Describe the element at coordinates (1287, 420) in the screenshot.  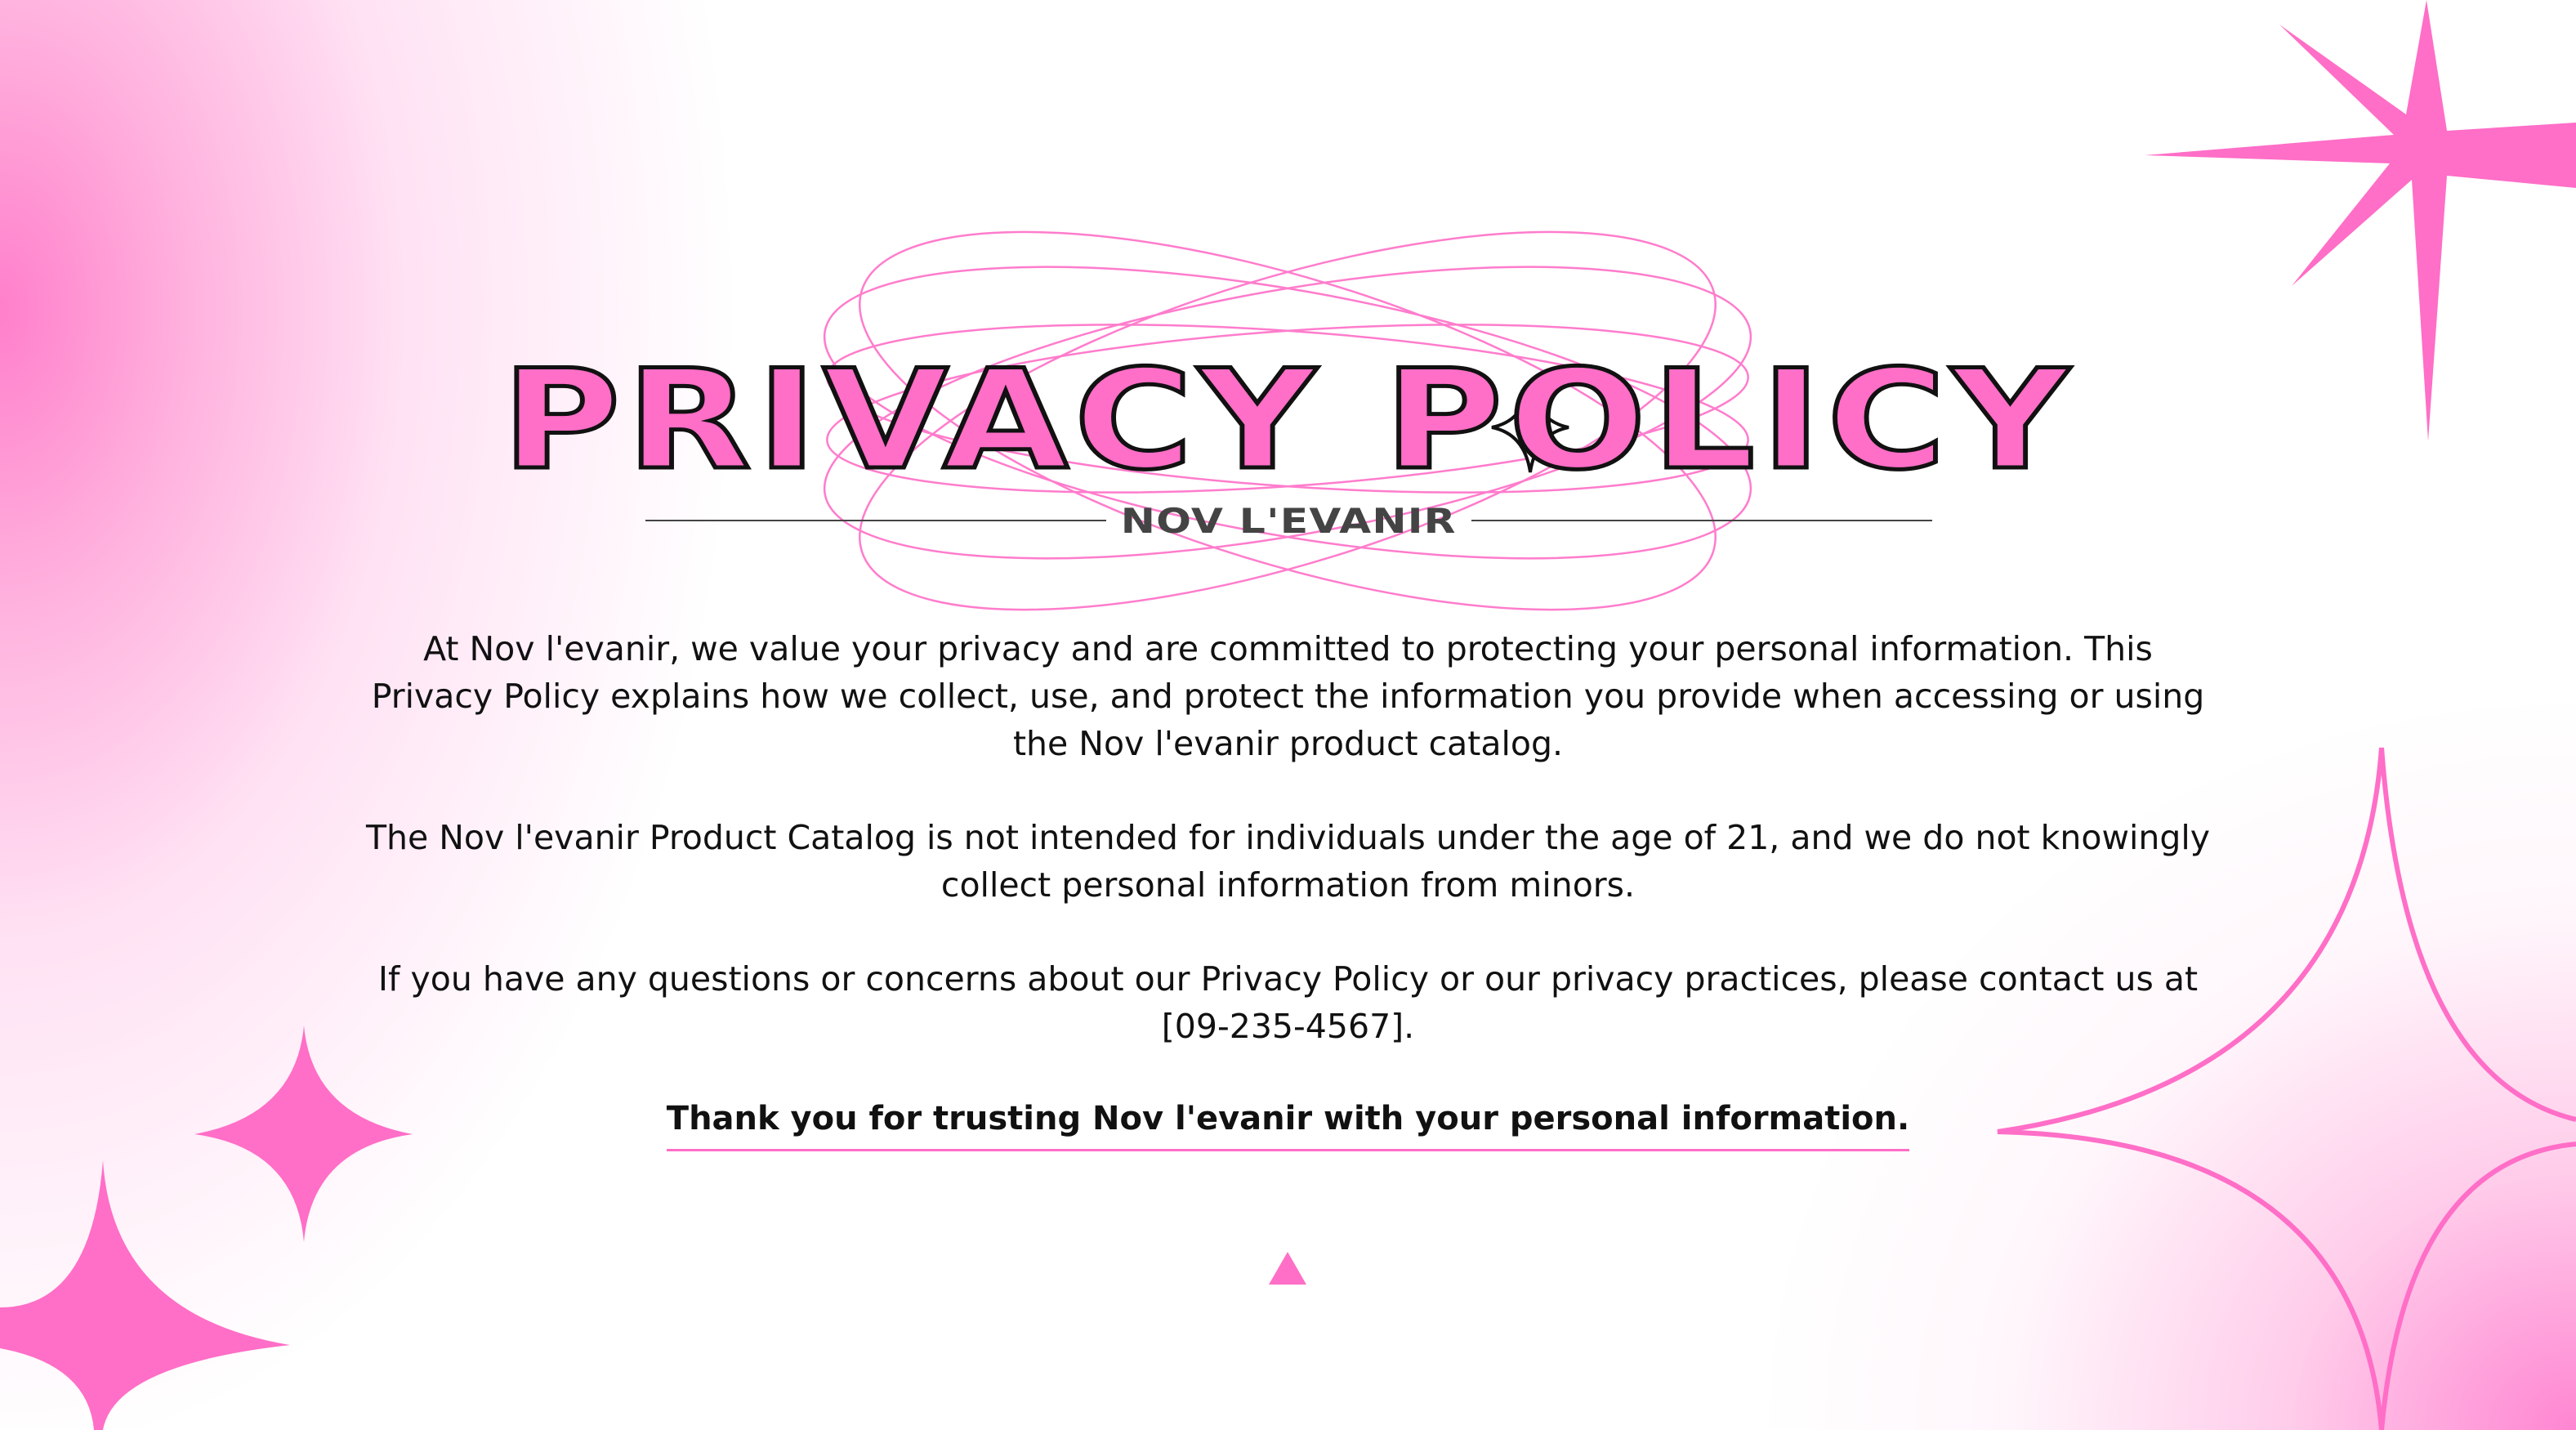
I see `page-title: PRIVACY POLICY` at that location.